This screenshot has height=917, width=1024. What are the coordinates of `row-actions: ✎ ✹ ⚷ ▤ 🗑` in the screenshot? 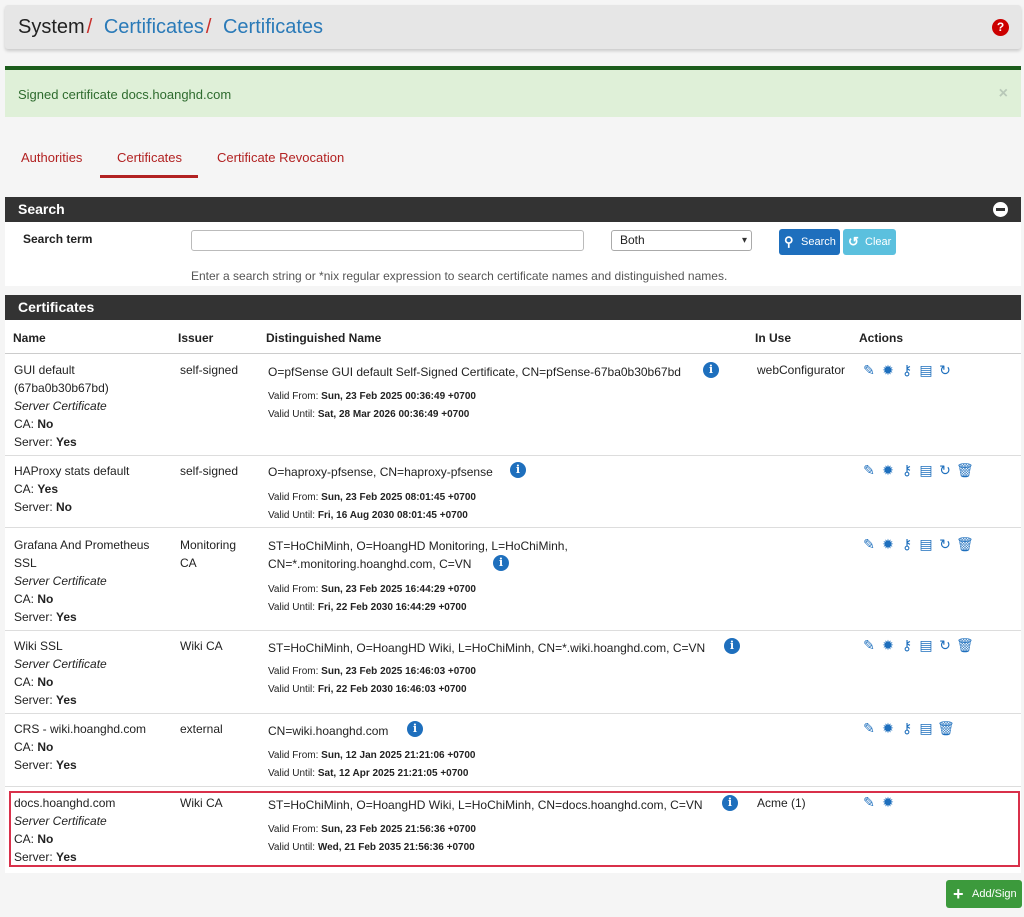 It's located at (908, 729).